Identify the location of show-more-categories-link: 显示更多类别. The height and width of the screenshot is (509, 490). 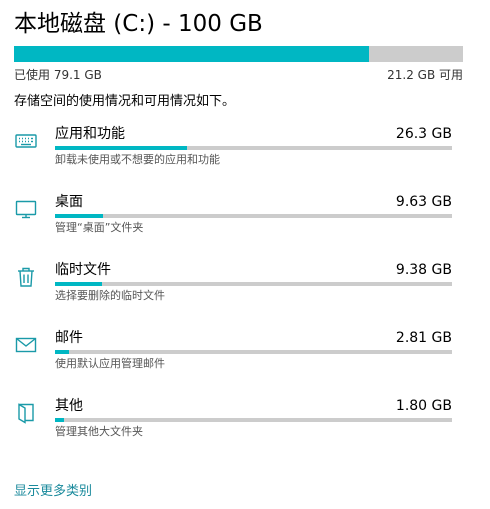
(53, 489).